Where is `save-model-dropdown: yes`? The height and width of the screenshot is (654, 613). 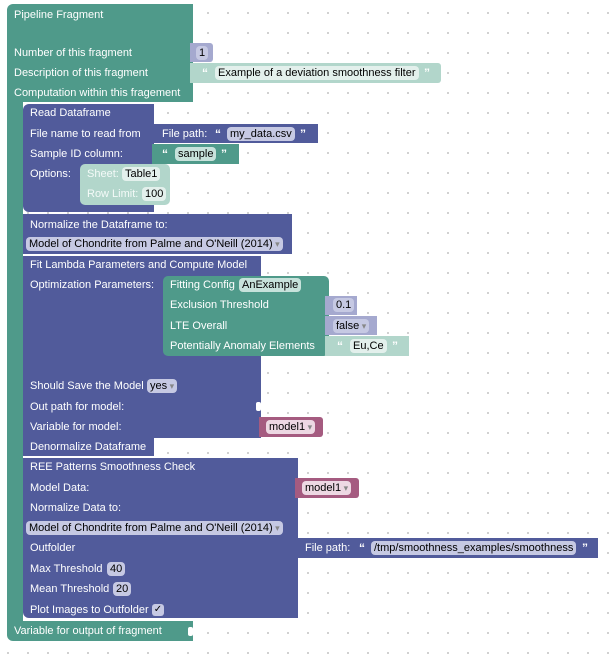 save-model-dropdown: yes is located at coordinates (162, 386).